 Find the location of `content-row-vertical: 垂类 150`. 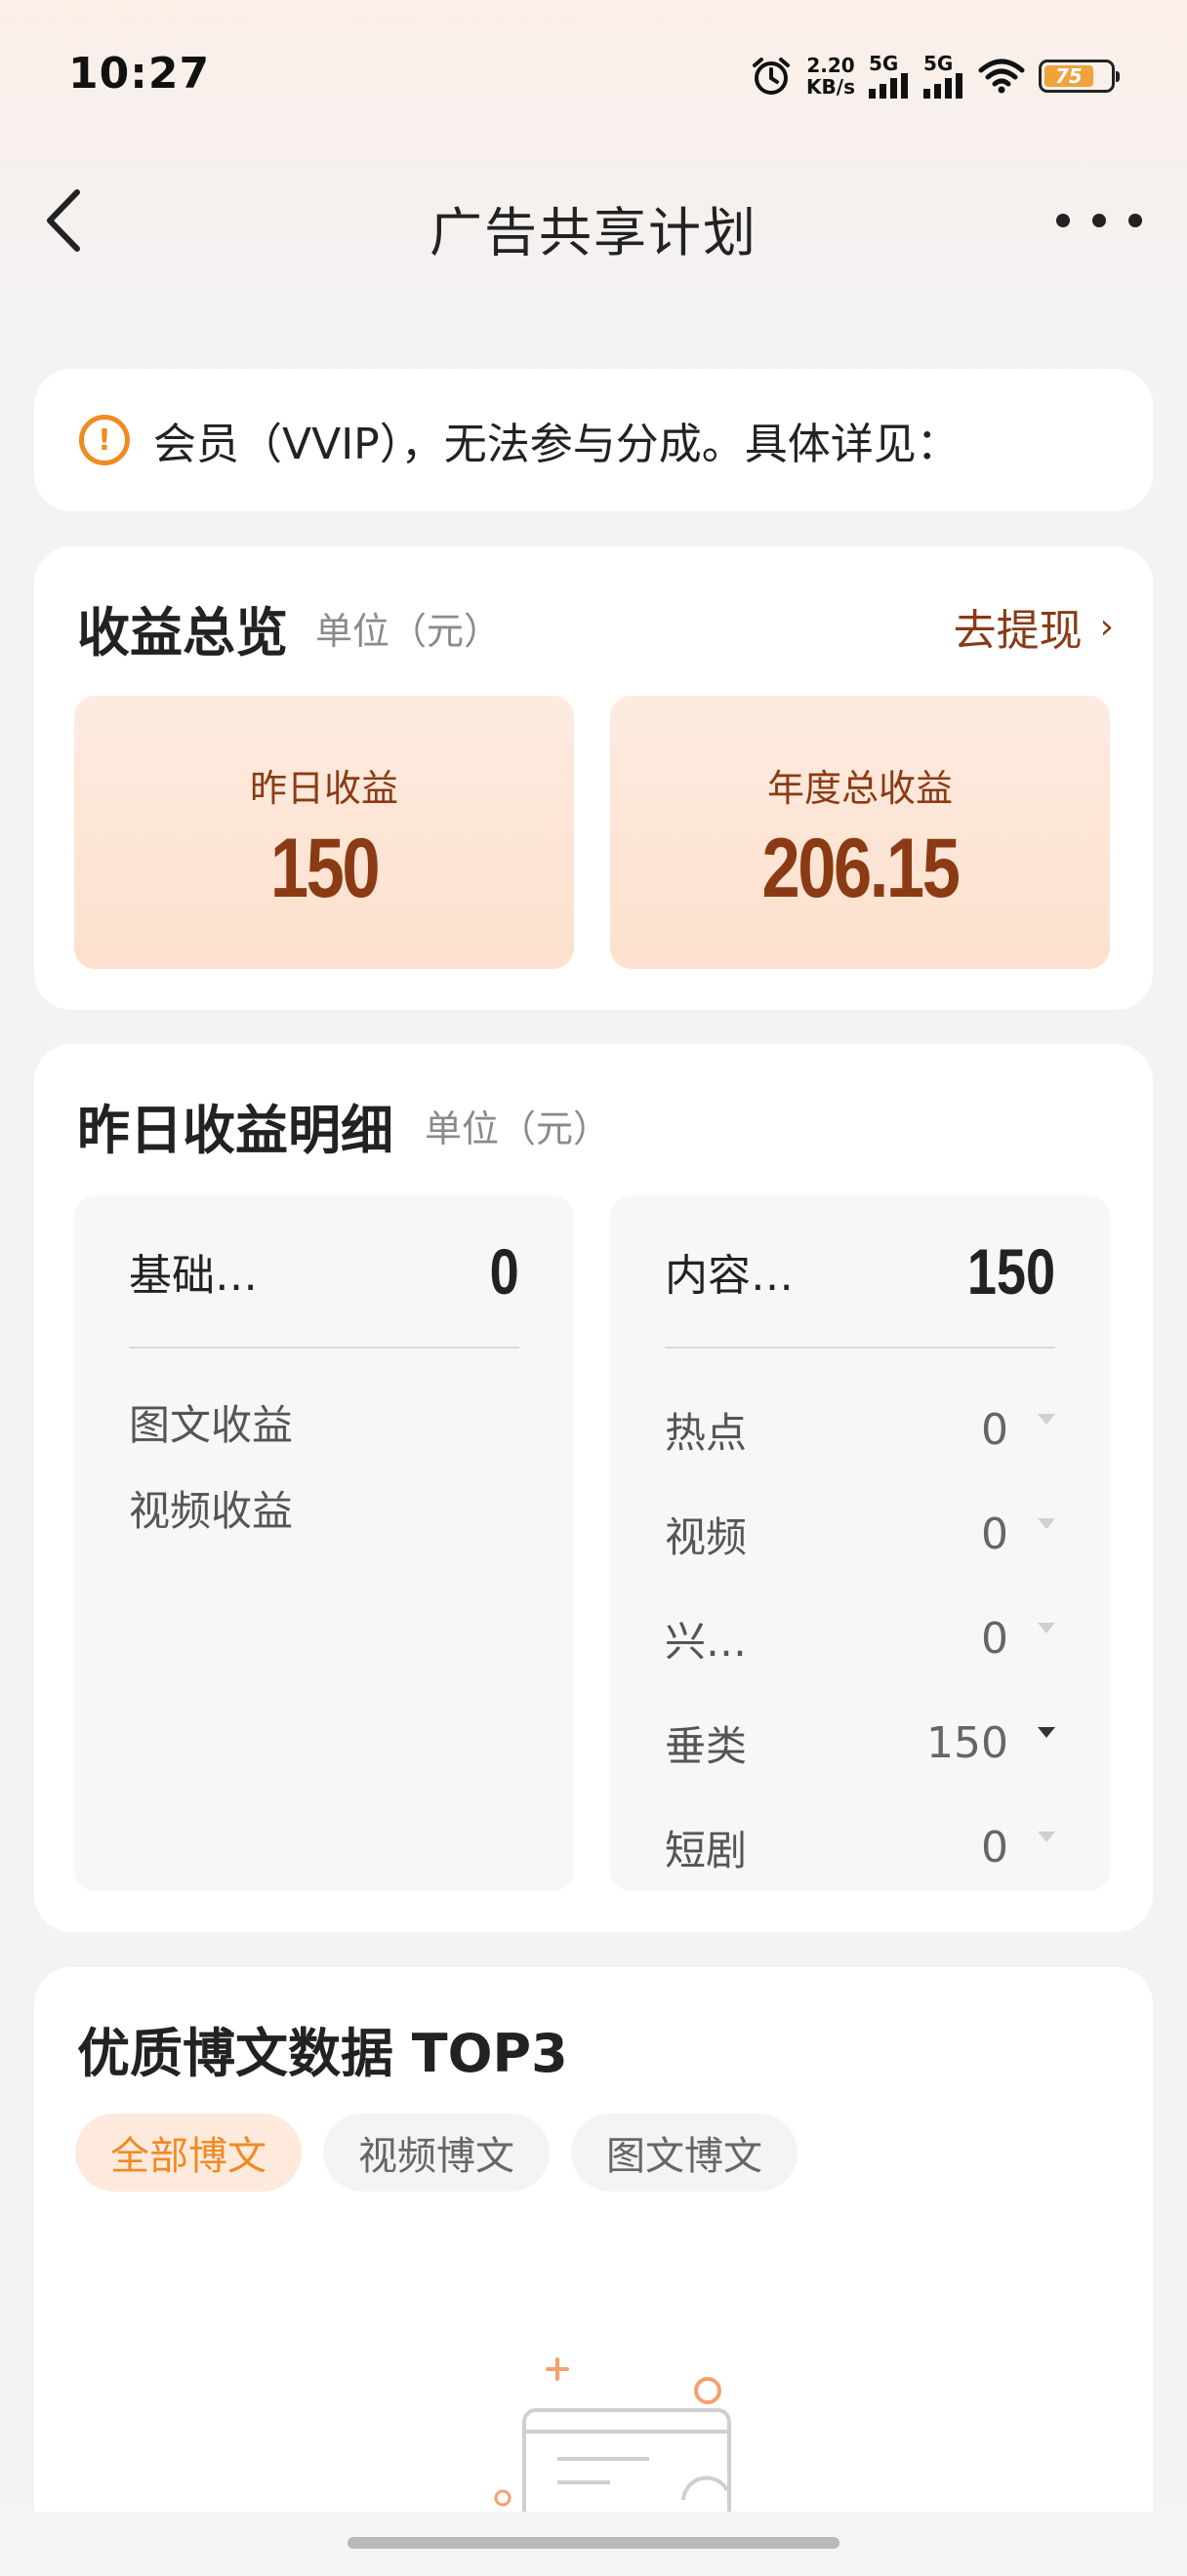

content-row-vertical: 垂类 150 is located at coordinates (860, 1742).